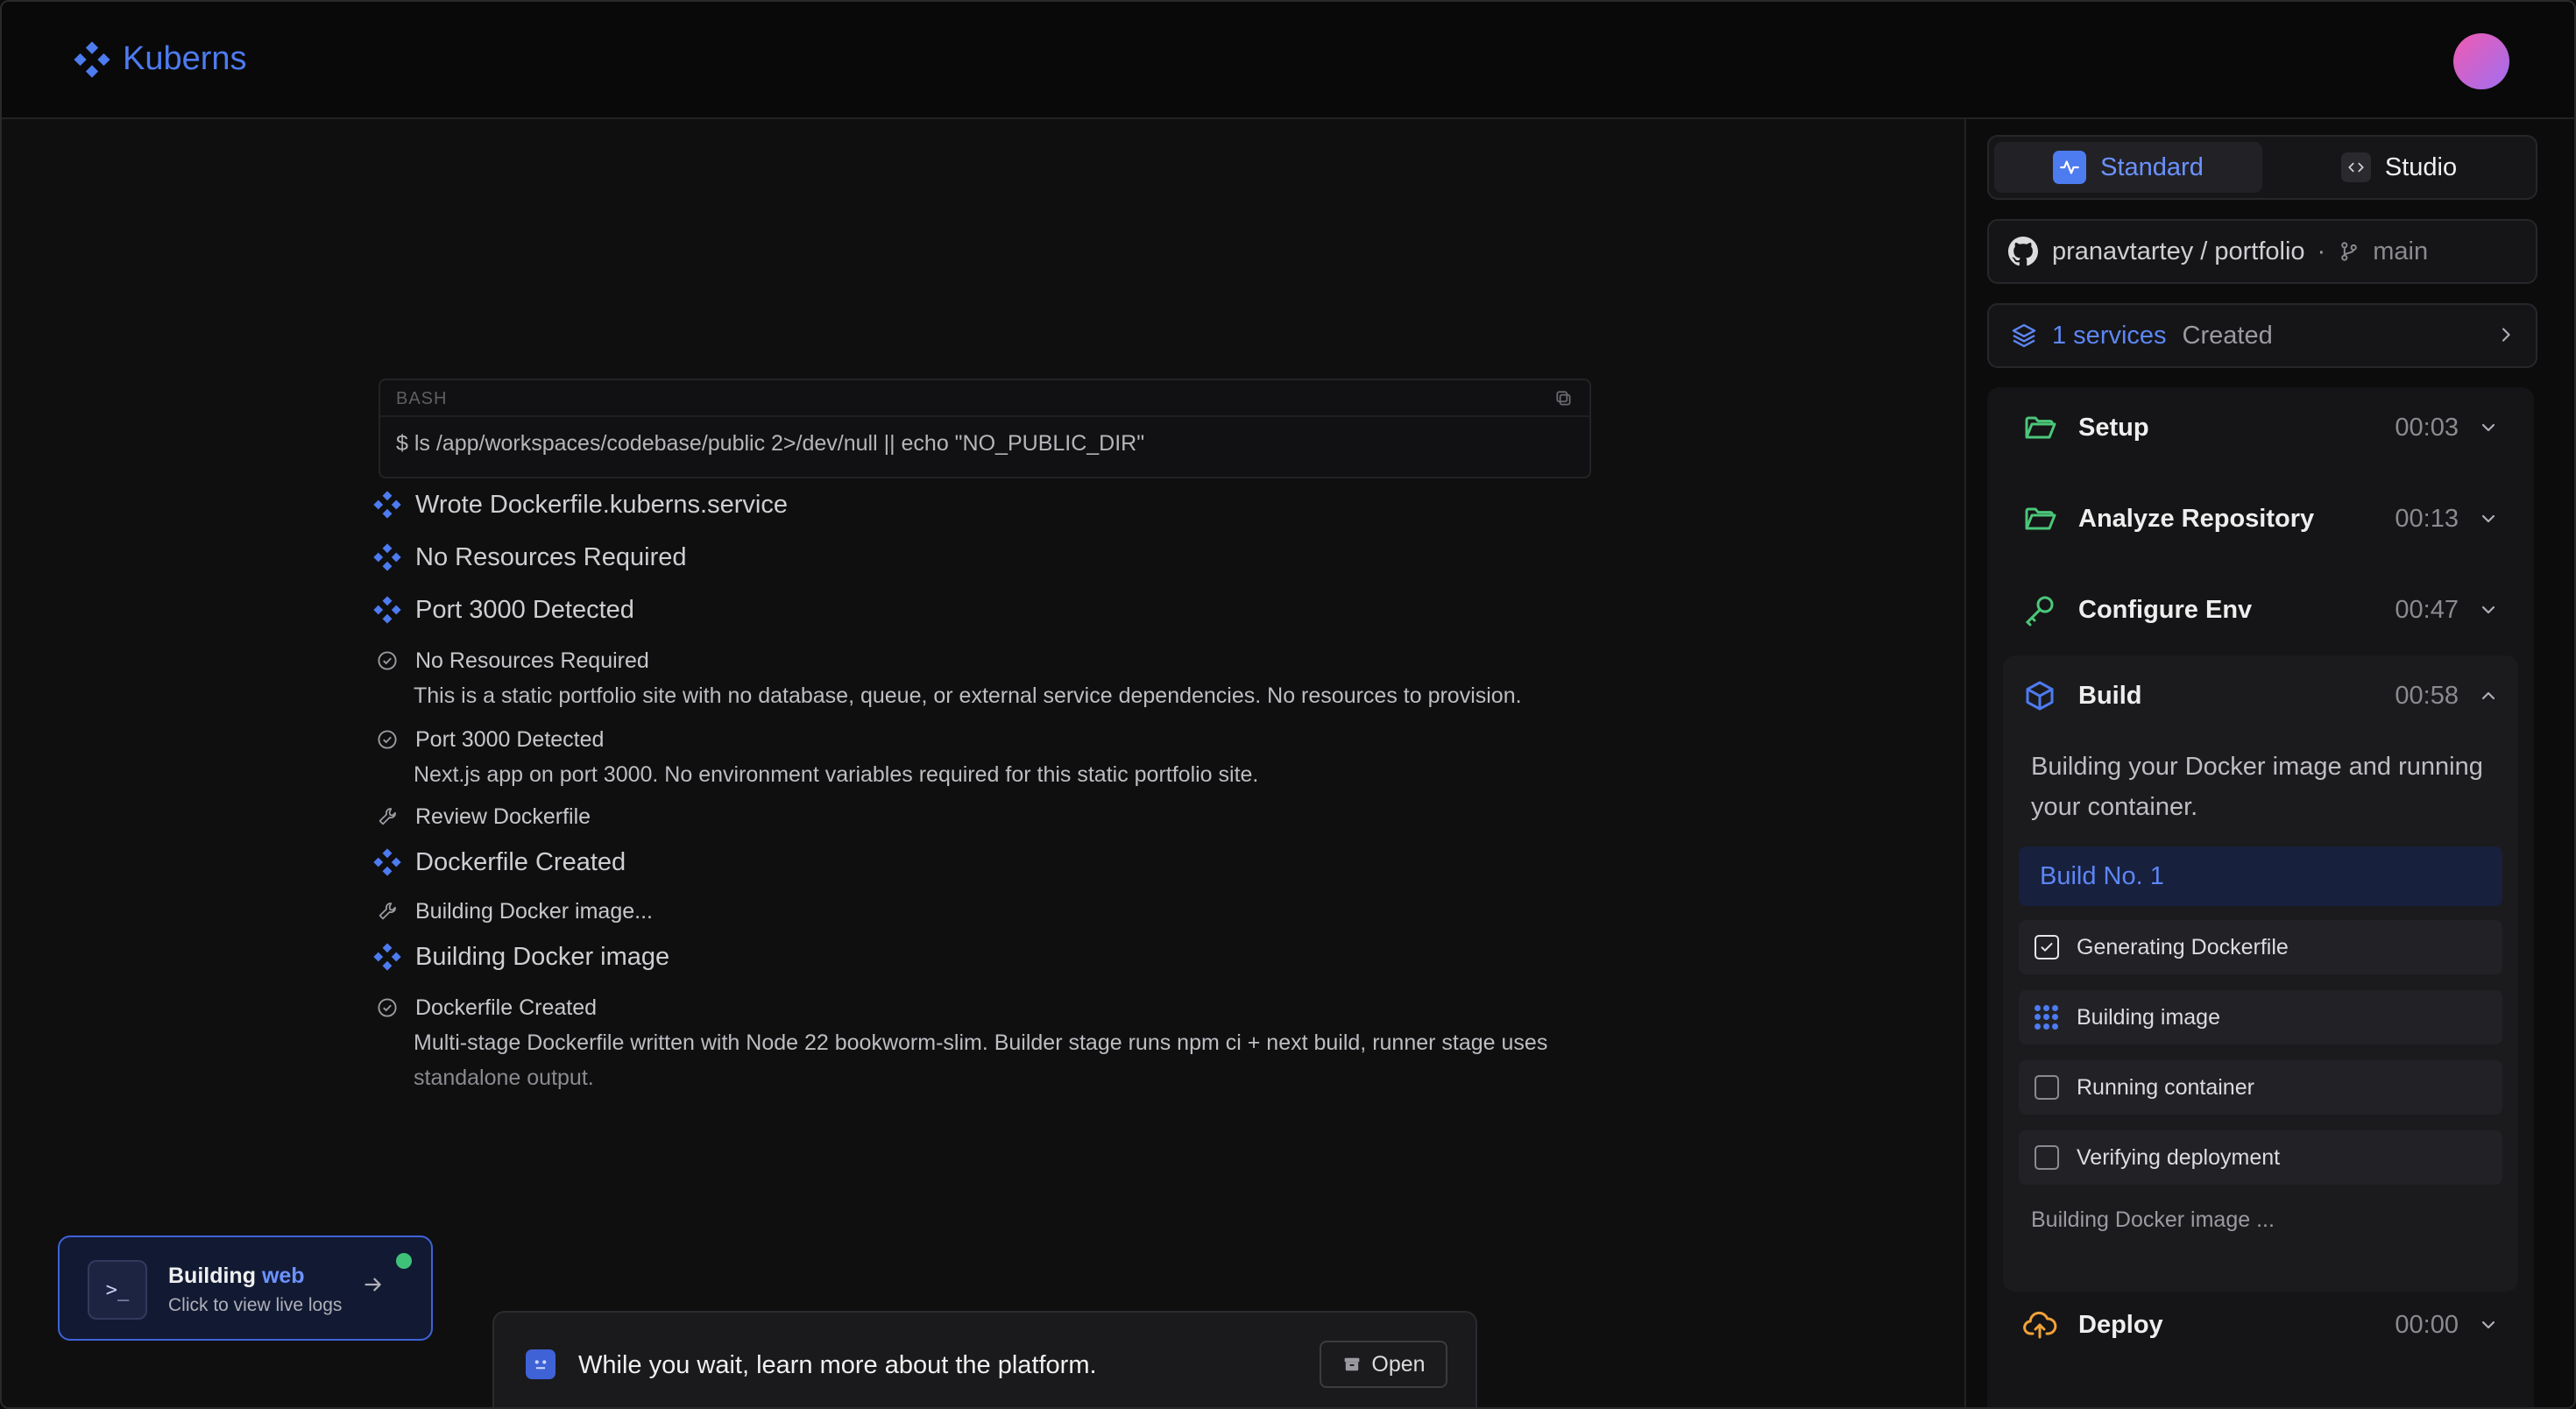  I want to click on status-dot, so click(404, 1261).